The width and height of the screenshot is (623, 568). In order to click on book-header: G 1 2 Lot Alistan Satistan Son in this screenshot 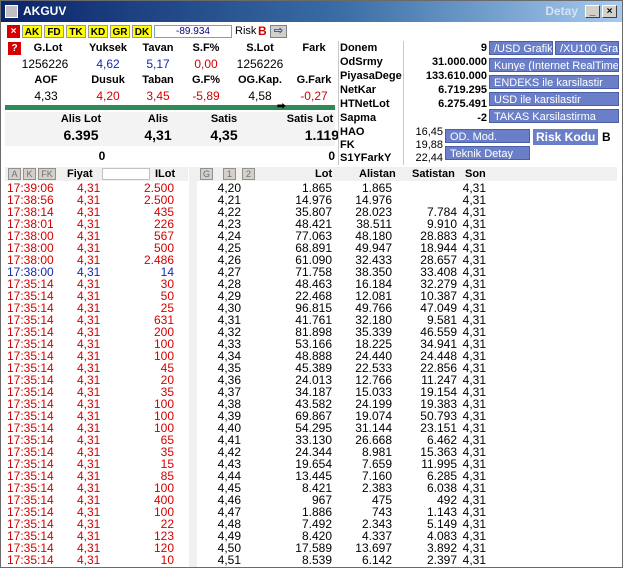, I will do `click(407, 174)`.